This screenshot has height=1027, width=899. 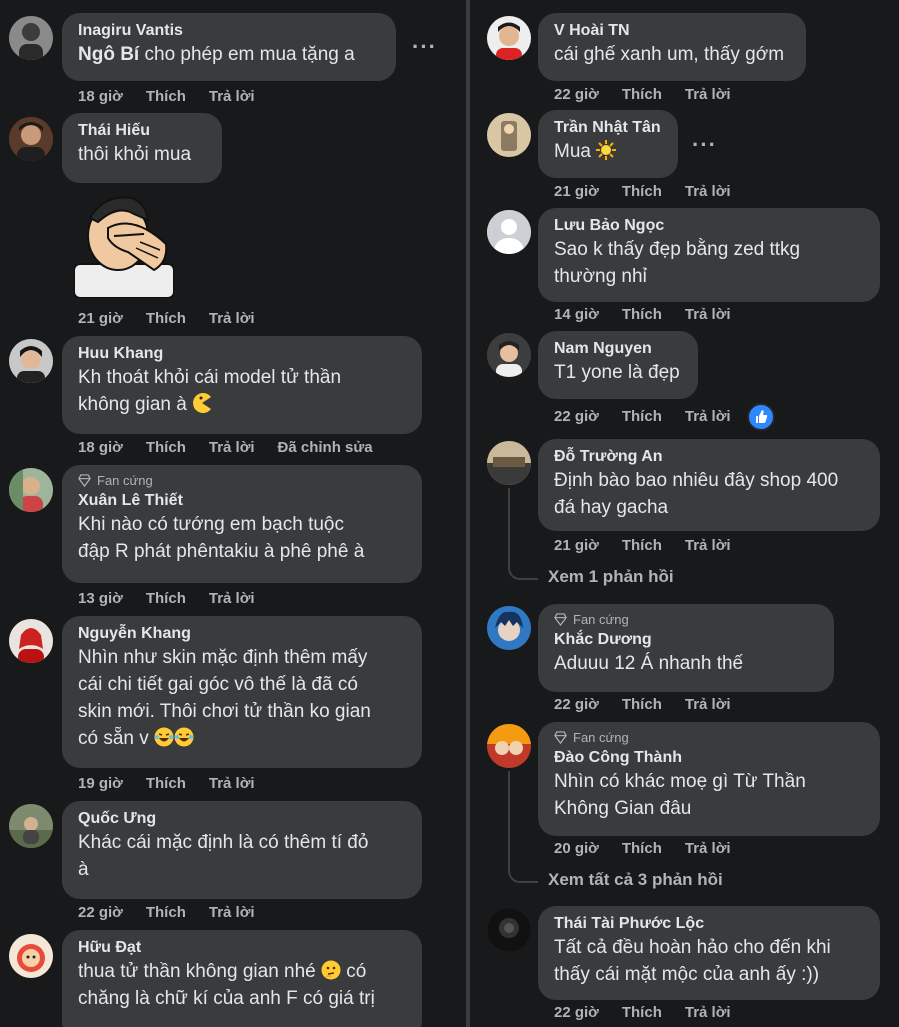 What do you see at coordinates (635, 880) in the screenshot?
I see `view-replies-link: Xem tất cả 3 phản hồi` at bounding box center [635, 880].